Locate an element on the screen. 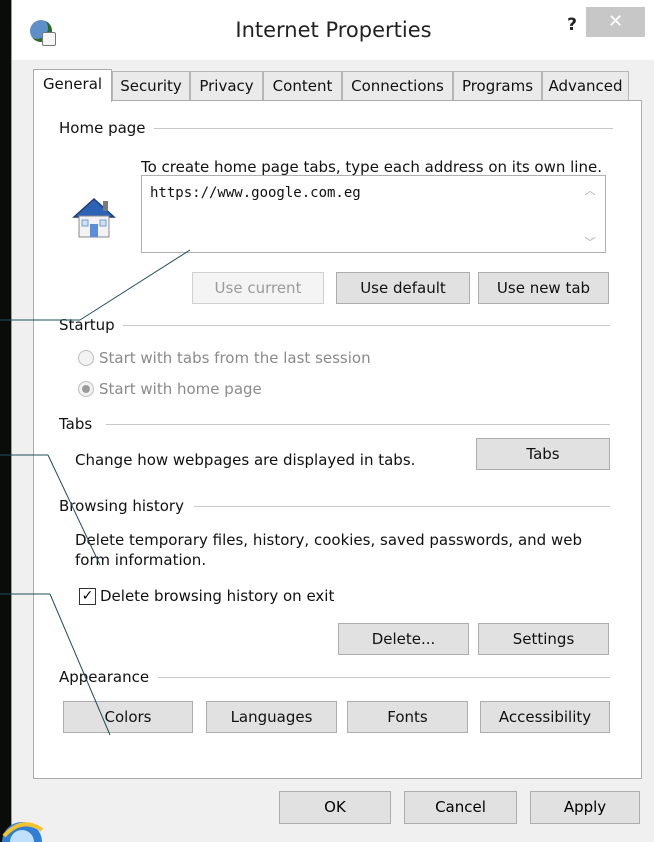 The width and height of the screenshot is (654, 842). radio-home-page-label: Start with home page is located at coordinates (180, 389).